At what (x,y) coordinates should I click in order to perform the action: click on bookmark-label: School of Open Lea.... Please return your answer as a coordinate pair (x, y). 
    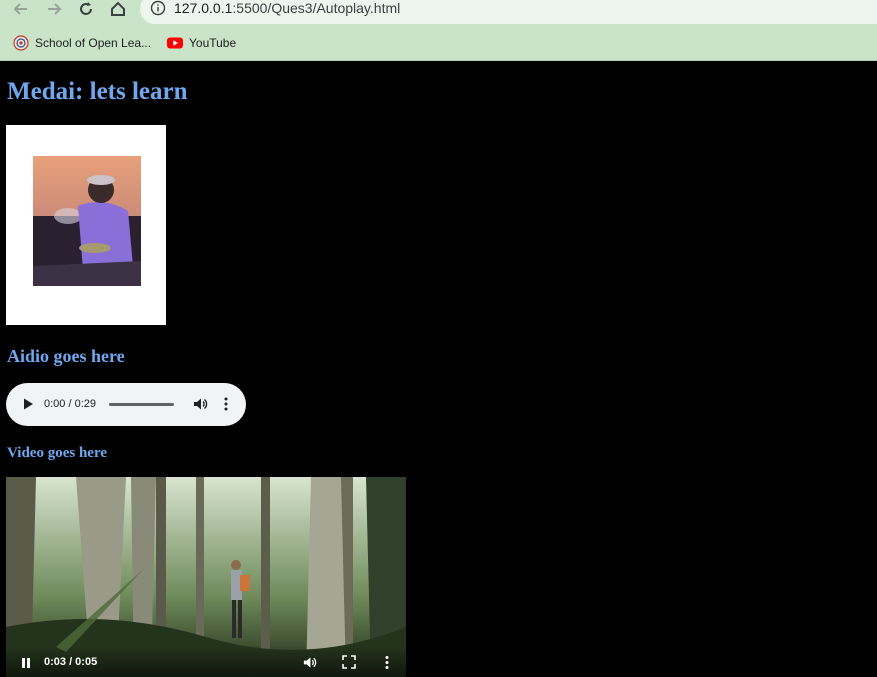
    Looking at the image, I should click on (93, 43).